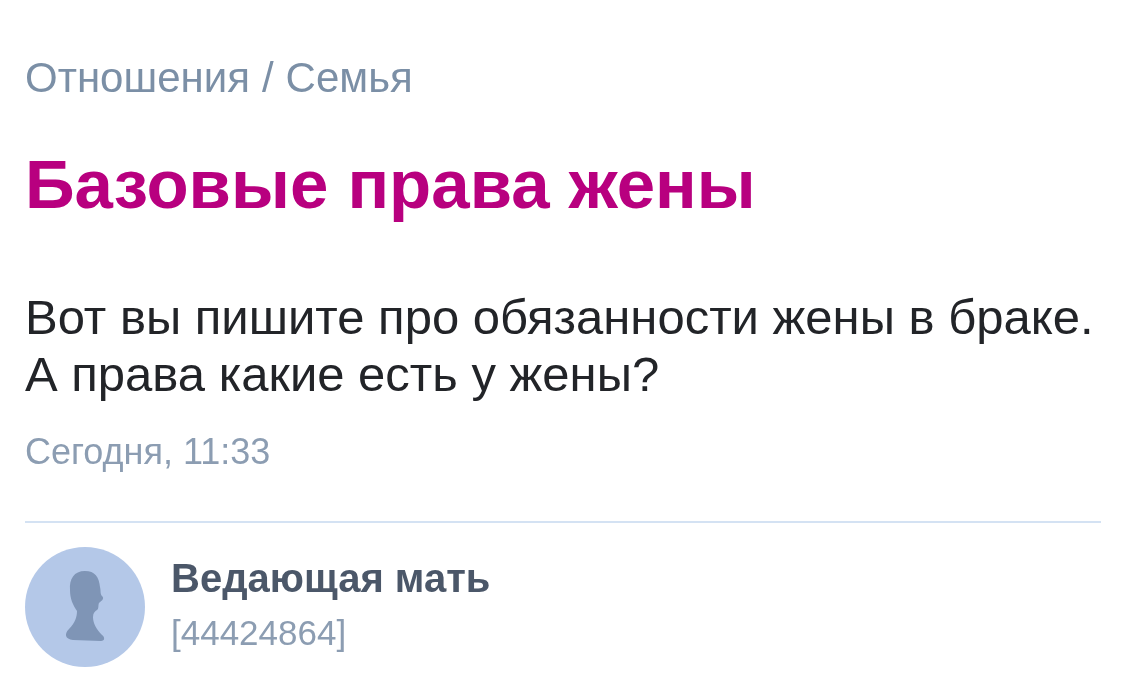  I want to click on post-time: Сегодня, 11:33, so click(148, 452).